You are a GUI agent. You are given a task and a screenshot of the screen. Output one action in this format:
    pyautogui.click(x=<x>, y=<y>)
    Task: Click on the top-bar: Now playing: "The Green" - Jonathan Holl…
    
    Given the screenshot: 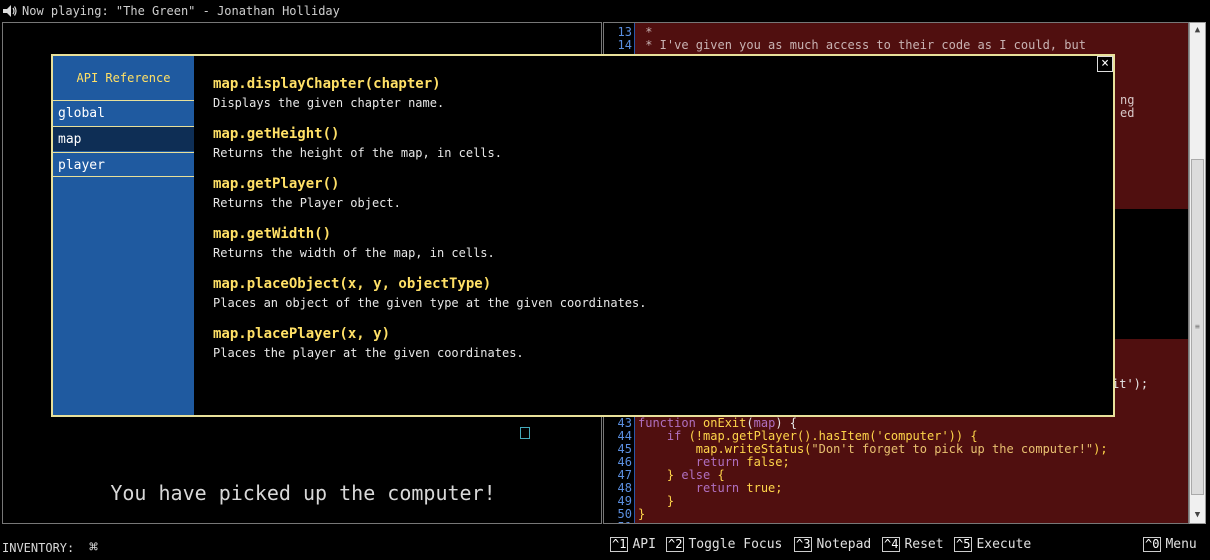 What is the action you would take?
    pyautogui.click(x=605, y=11)
    